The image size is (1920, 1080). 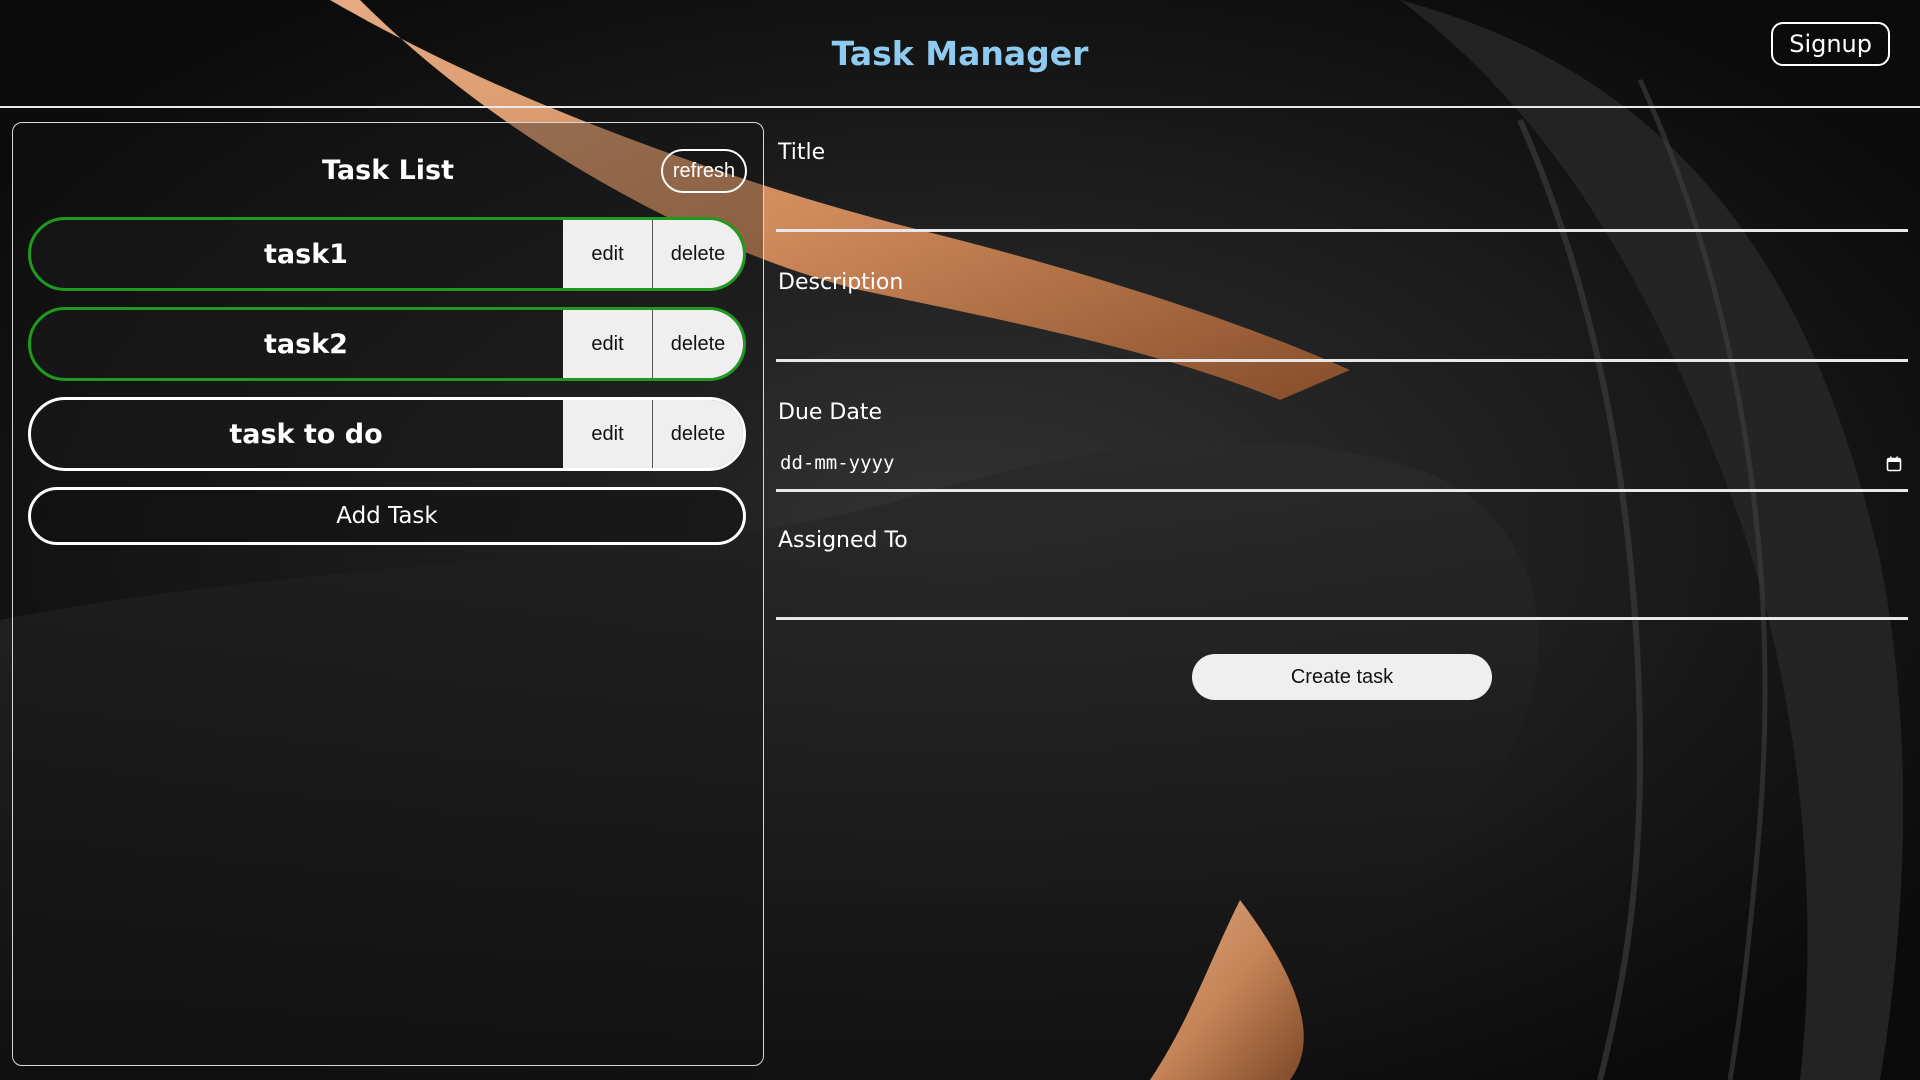 I want to click on refresh-button: refresh, so click(x=704, y=171).